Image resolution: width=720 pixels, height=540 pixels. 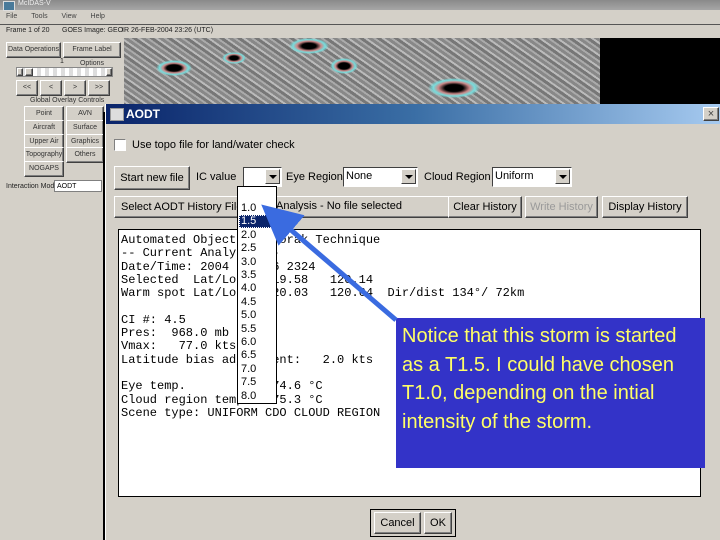 What do you see at coordinates (485, 207) in the screenshot?
I see `clear-history-button: Clear History` at bounding box center [485, 207].